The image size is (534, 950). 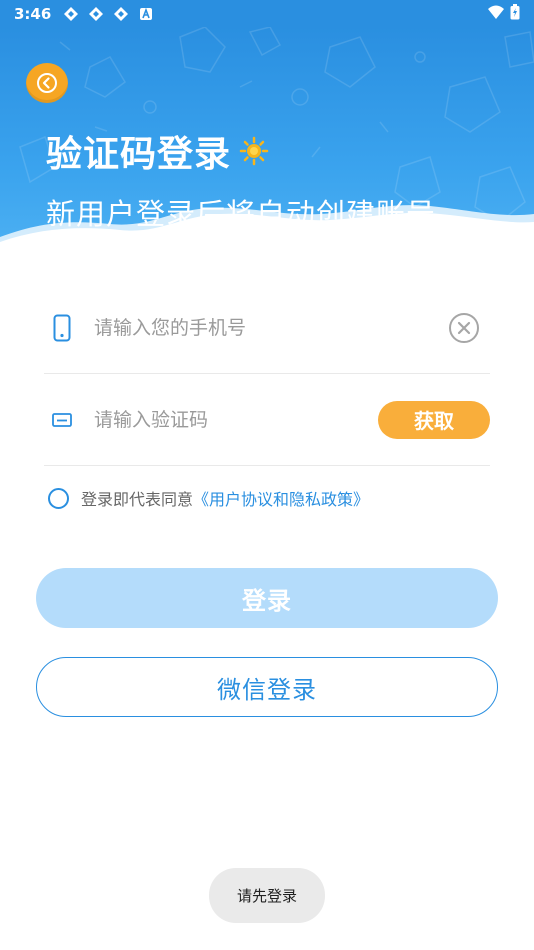 I want to click on page-title: 验证码登录, so click(x=157, y=151).